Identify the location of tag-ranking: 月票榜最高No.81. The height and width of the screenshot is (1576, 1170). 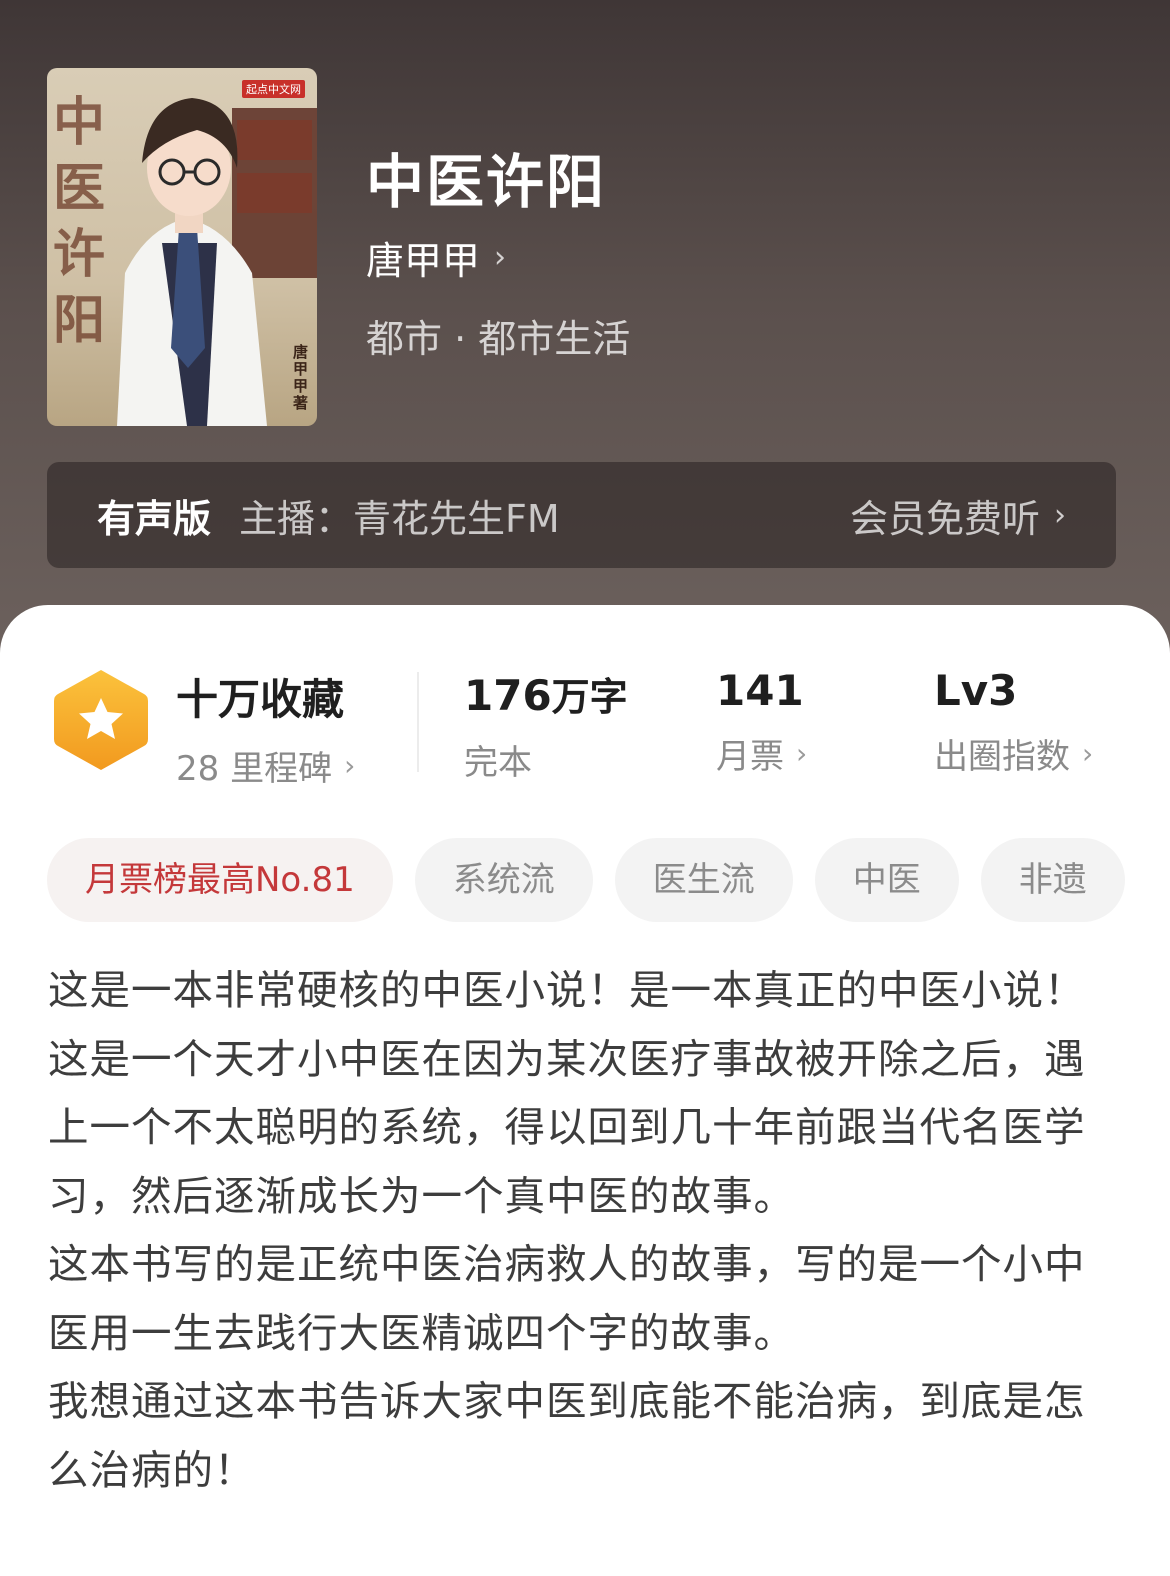
(220, 880).